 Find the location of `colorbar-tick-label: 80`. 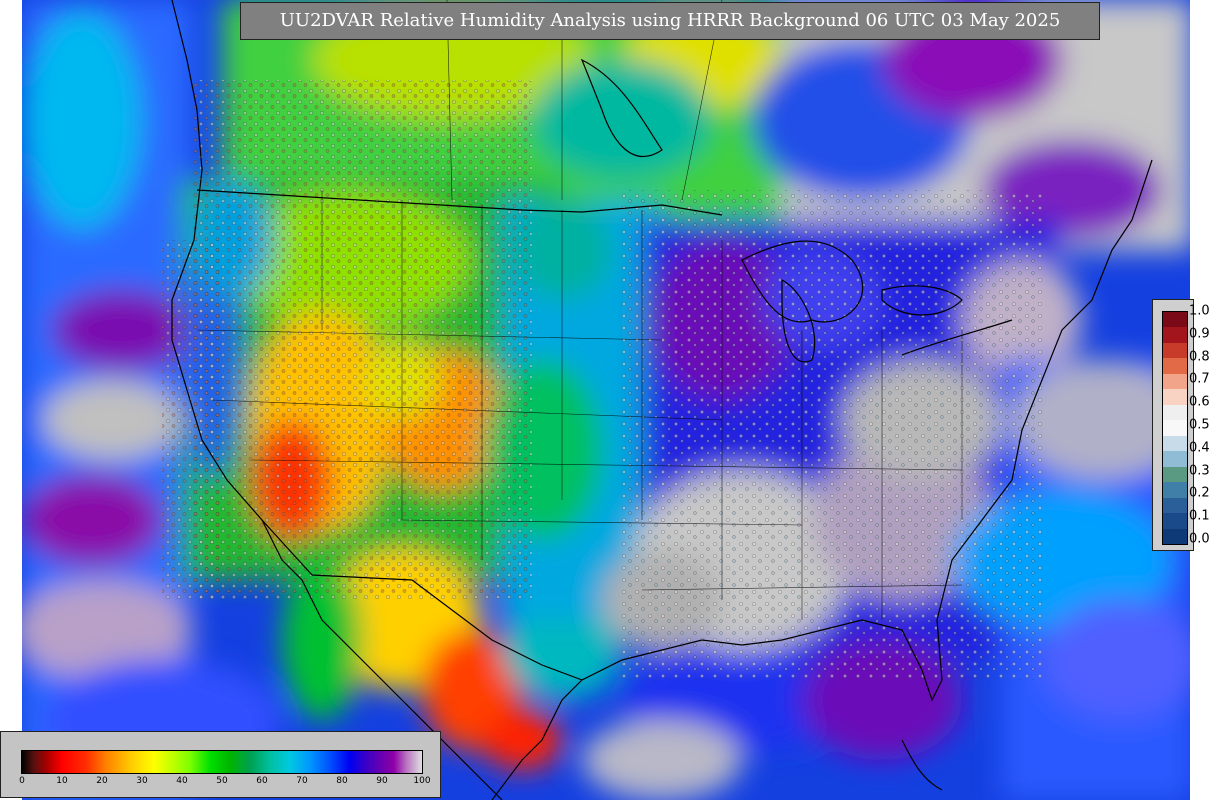

colorbar-tick-label: 80 is located at coordinates (342, 781).